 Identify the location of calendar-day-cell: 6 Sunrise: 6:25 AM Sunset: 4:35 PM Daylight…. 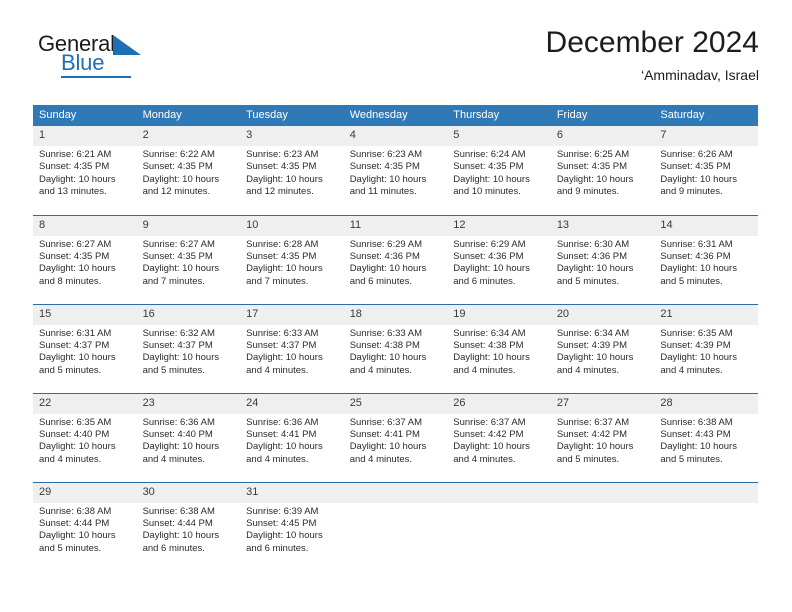
(602, 170).